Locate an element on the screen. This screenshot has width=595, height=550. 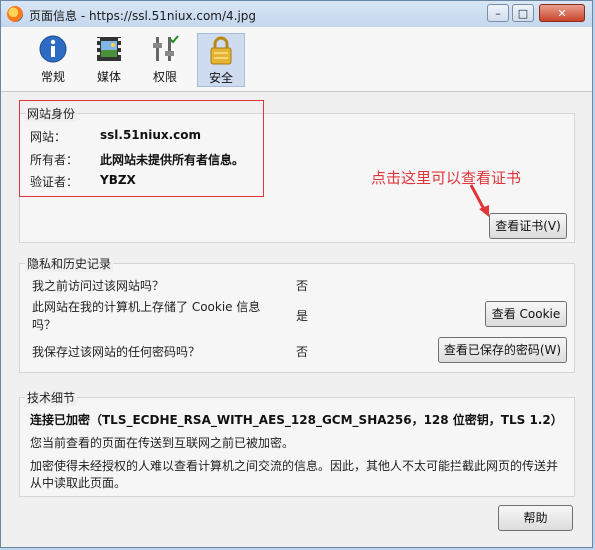
cookie-question-line1: 此网站在我的计算机上存储了 Cookie 信息 is located at coordinates (146, 307).